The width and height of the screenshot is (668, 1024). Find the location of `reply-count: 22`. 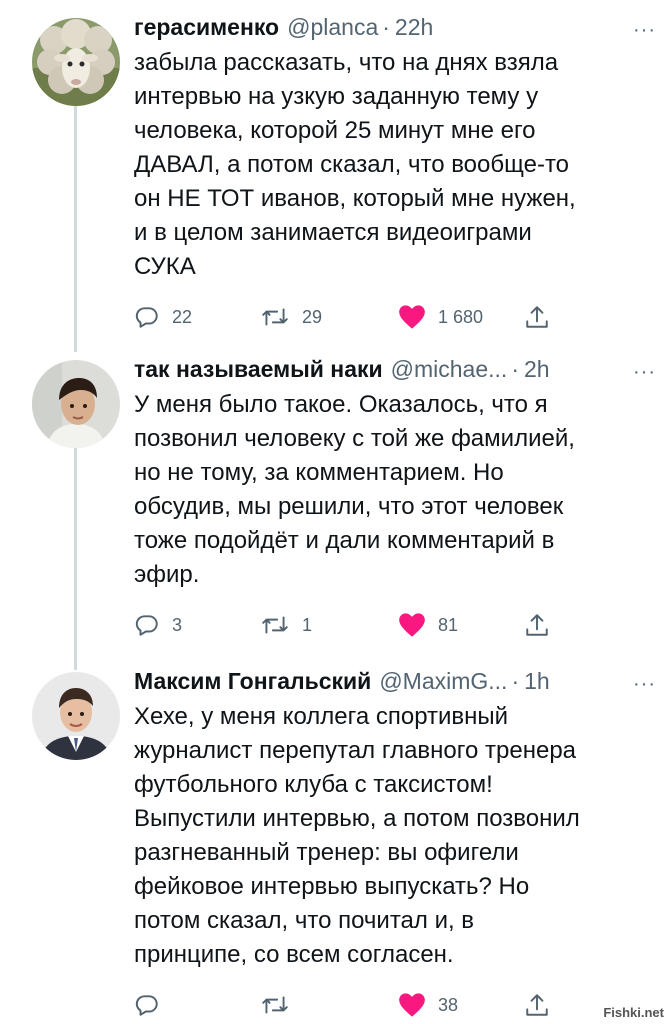

reply-count: 22 is located at coordinates (182, 316).